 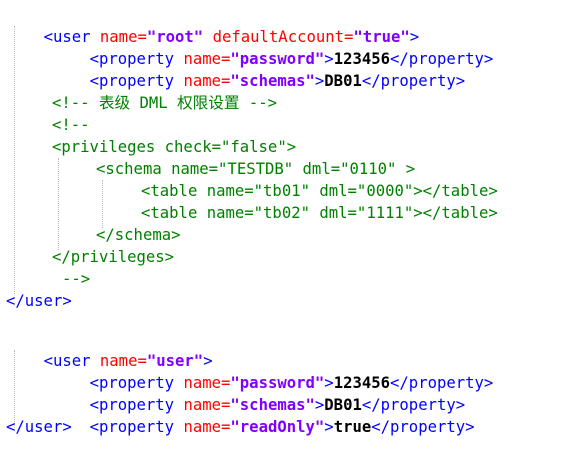 I want to click on code-comment: <privileges check="false">, so click(x=174, y=147).